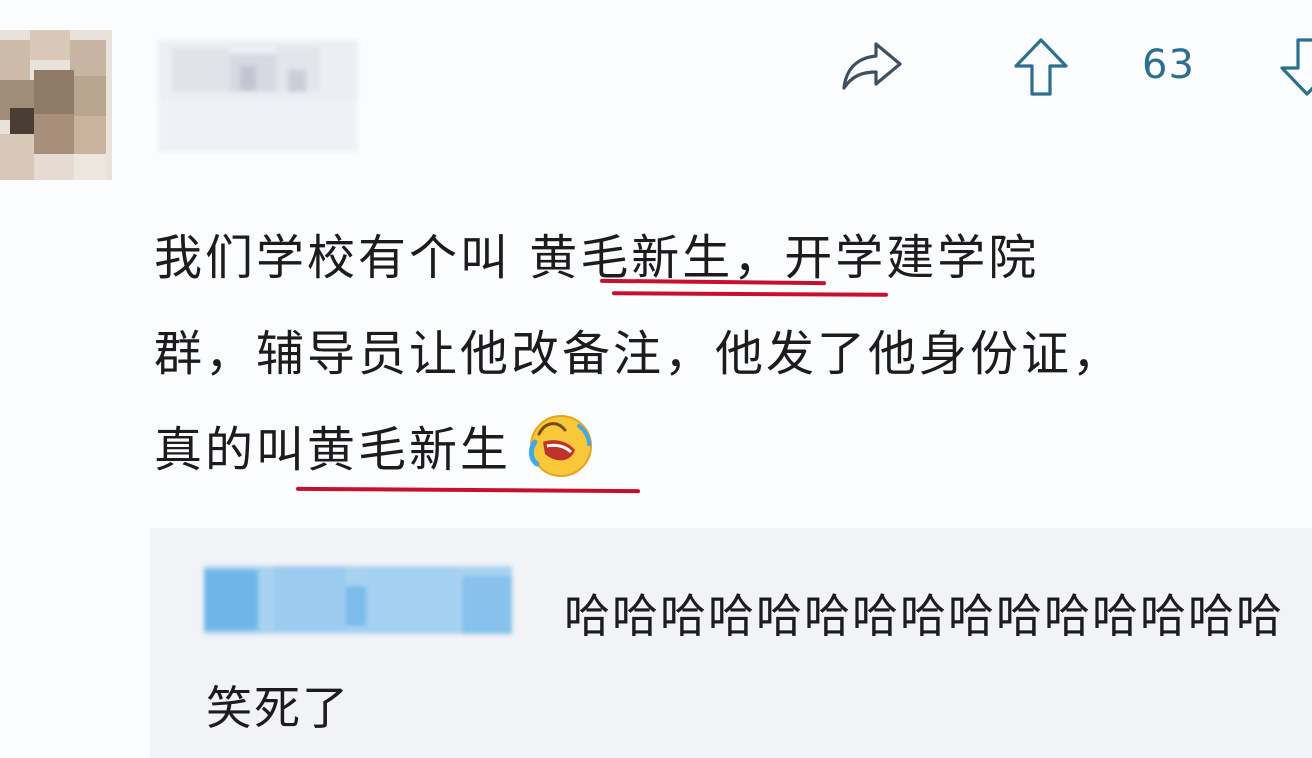 This screenshot has height=758, width=1312. What do you see at coordinates (333, 450) in the screenshot?
I see `comment-line-3-text: 真的叫黄毛新生` at bounding box center [333, 450].